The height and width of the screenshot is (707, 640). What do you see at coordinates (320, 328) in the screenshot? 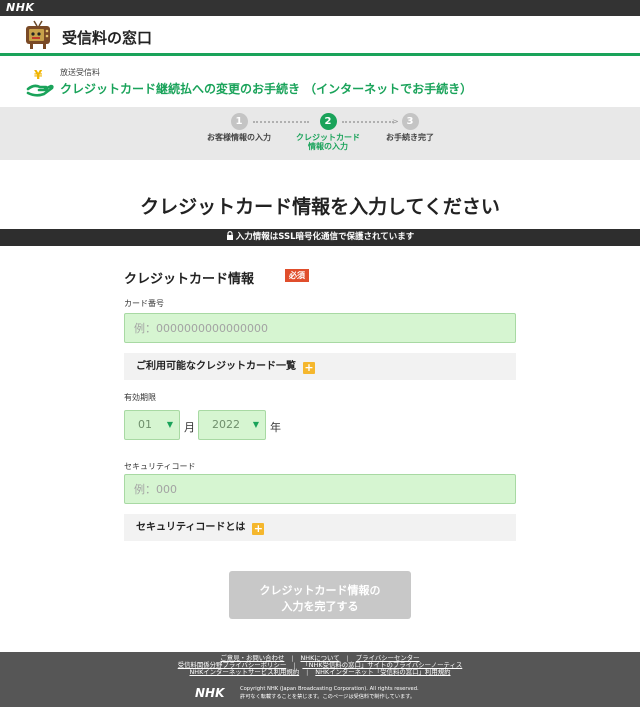
I see `card-number-input` at bounding box center [320, 328].